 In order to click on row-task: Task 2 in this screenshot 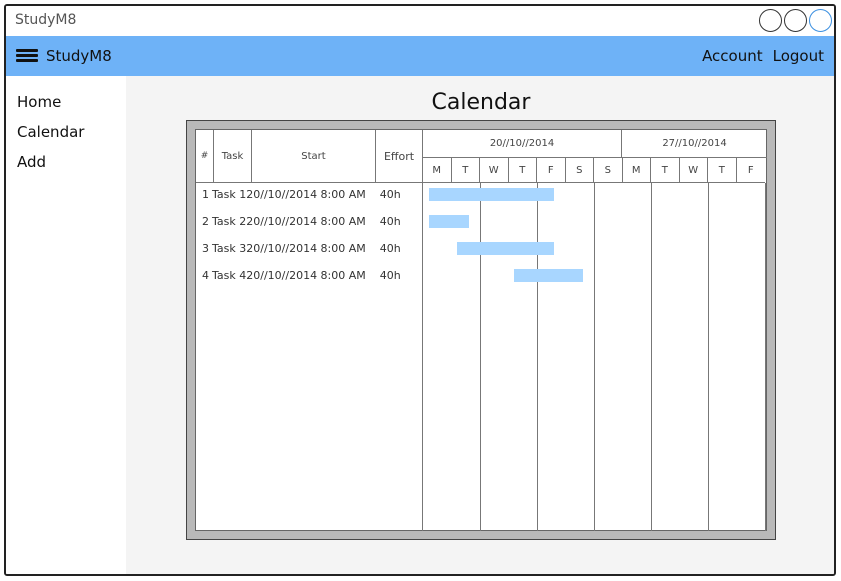, I will do `click(229, 221)`.